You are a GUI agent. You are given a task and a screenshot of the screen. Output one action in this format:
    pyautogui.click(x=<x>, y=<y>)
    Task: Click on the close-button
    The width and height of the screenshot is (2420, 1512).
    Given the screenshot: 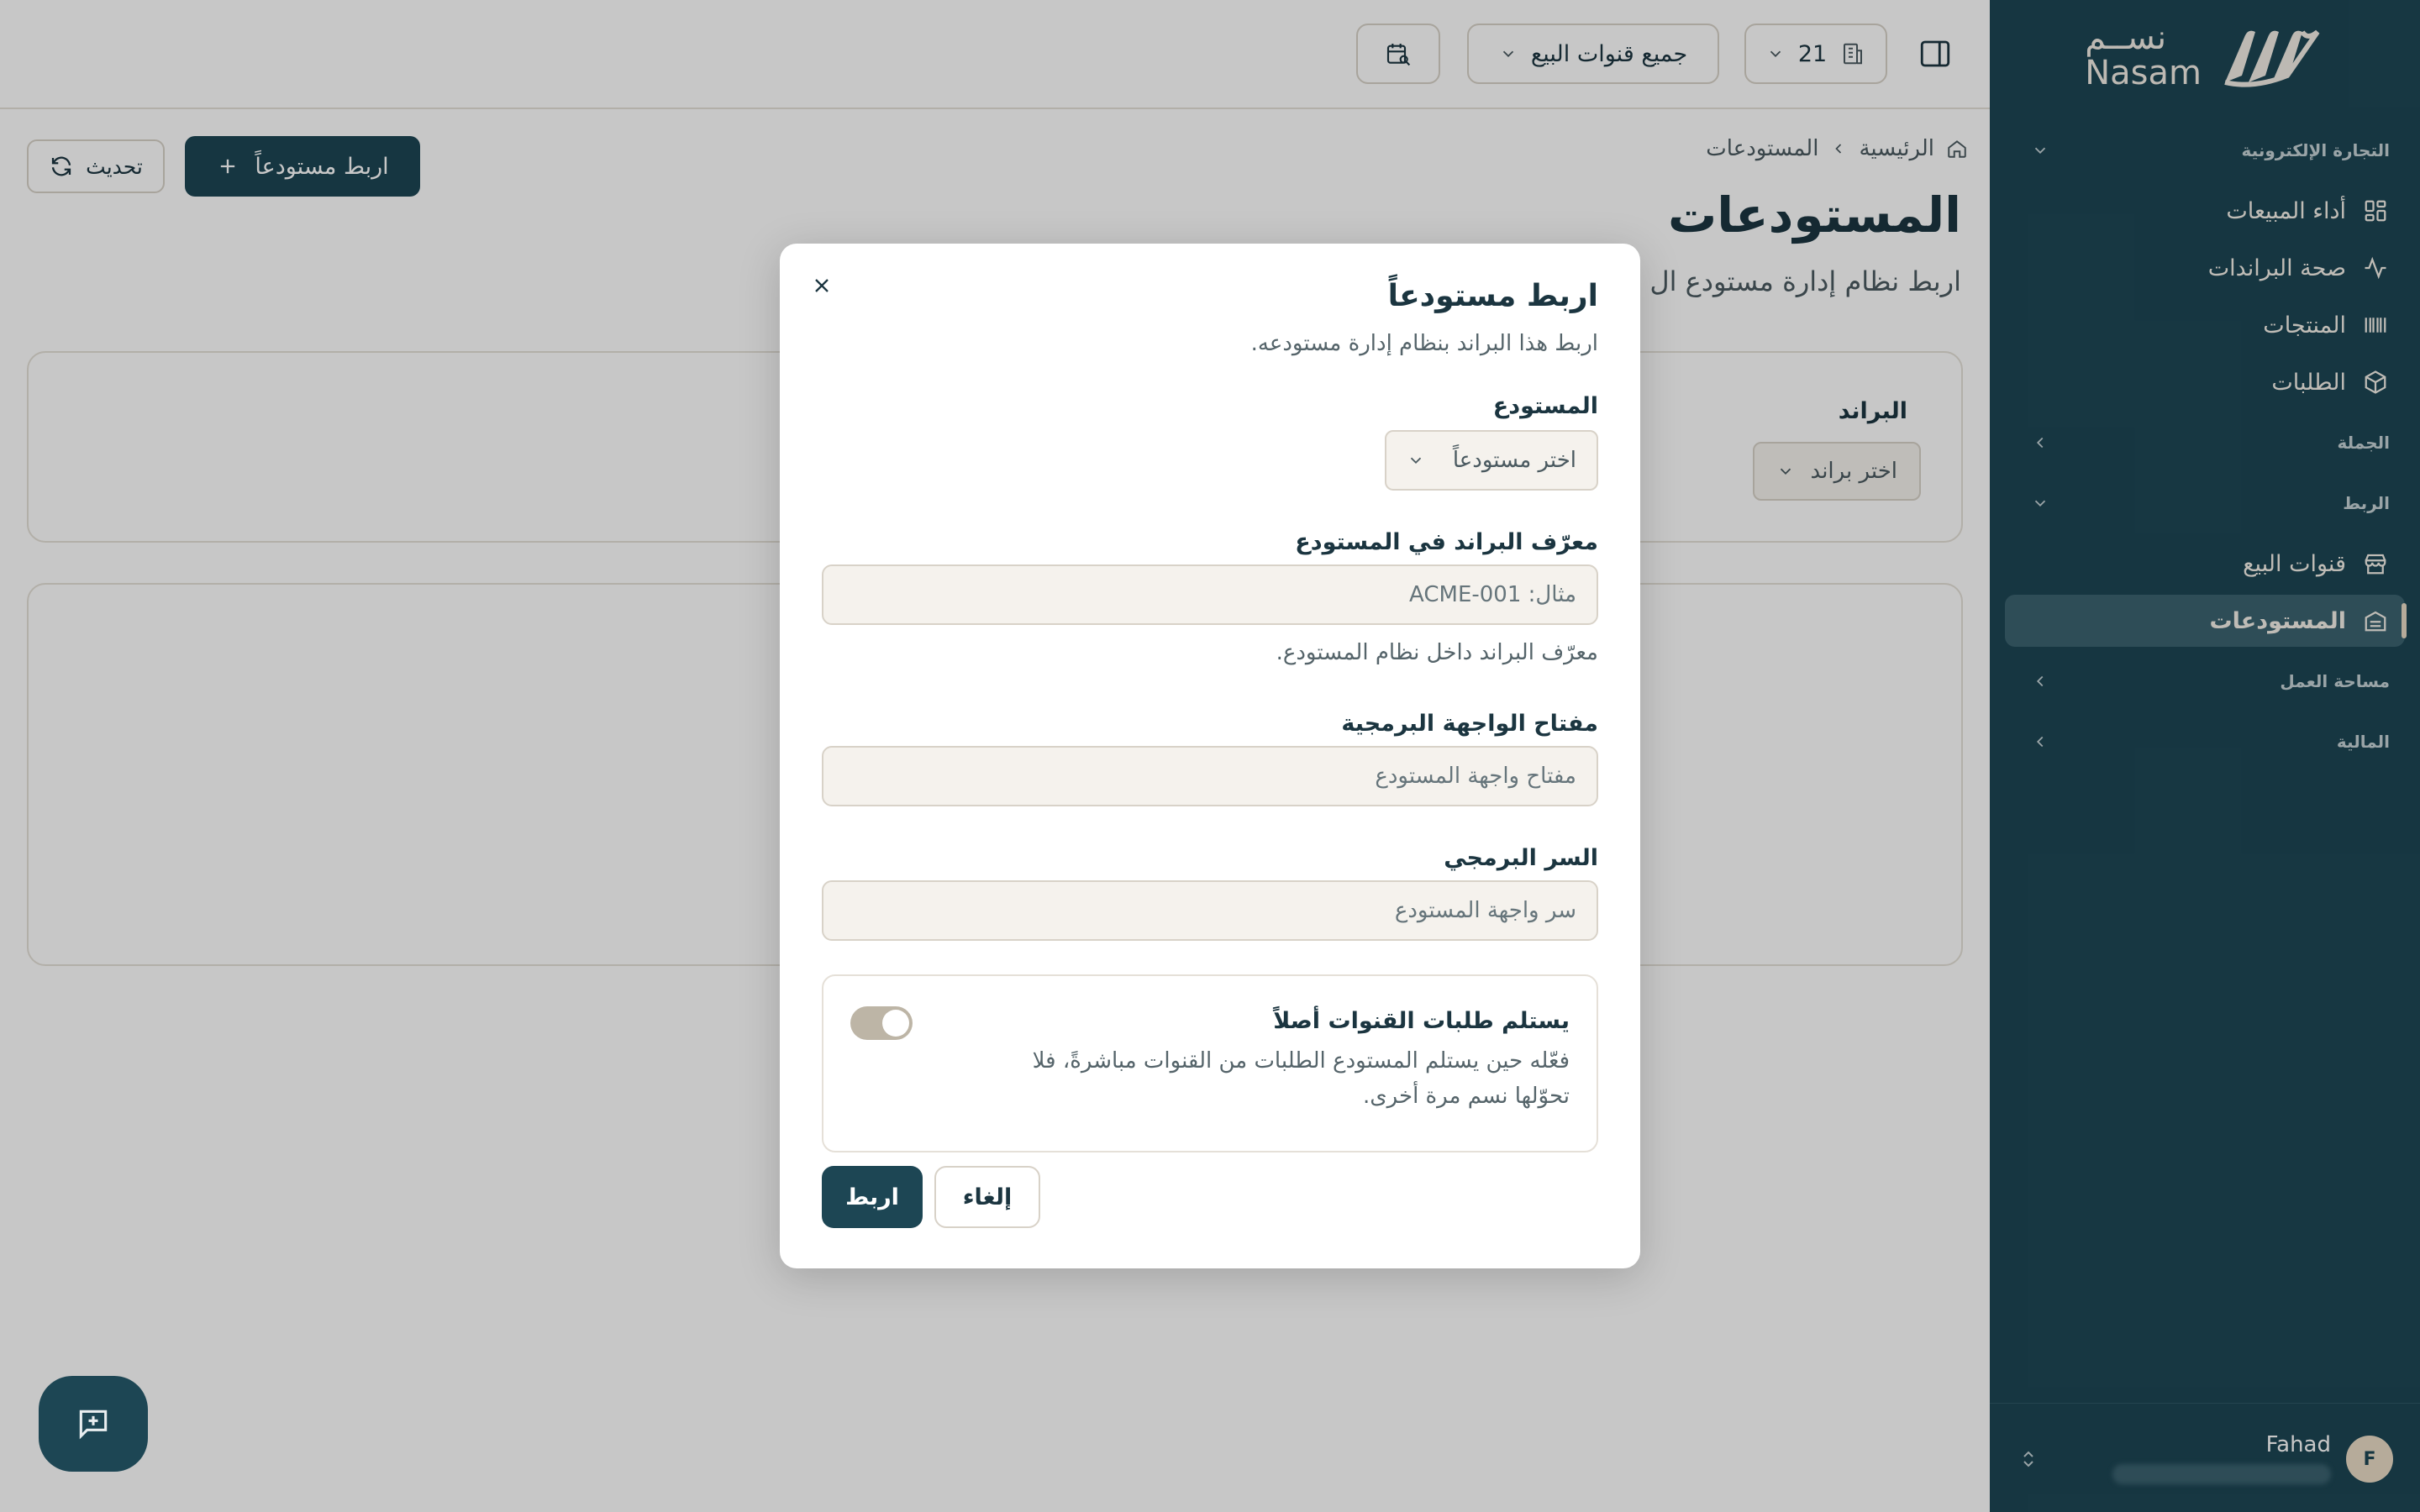 What is the action you would take?
    pyautogui.click(x=822, y=285)
    